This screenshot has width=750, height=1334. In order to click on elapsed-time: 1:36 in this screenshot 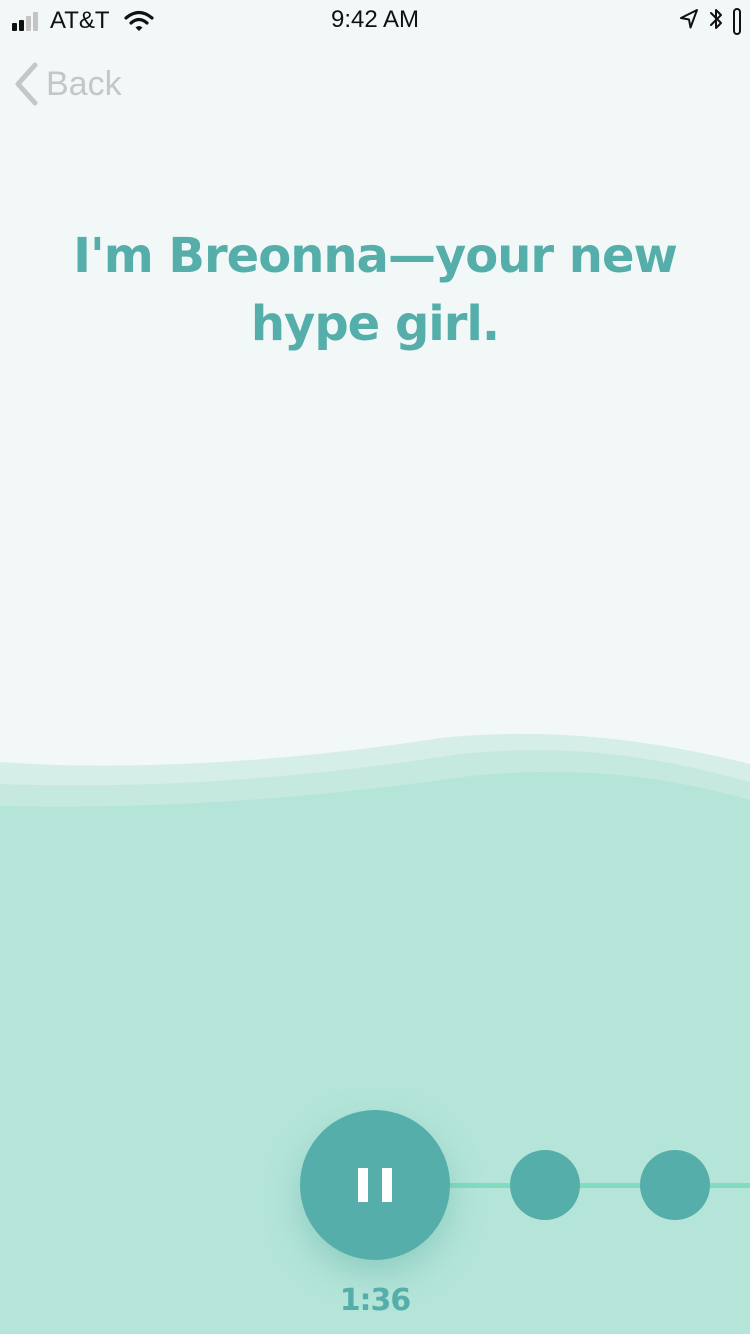, I will do `click(375, 1300)`.